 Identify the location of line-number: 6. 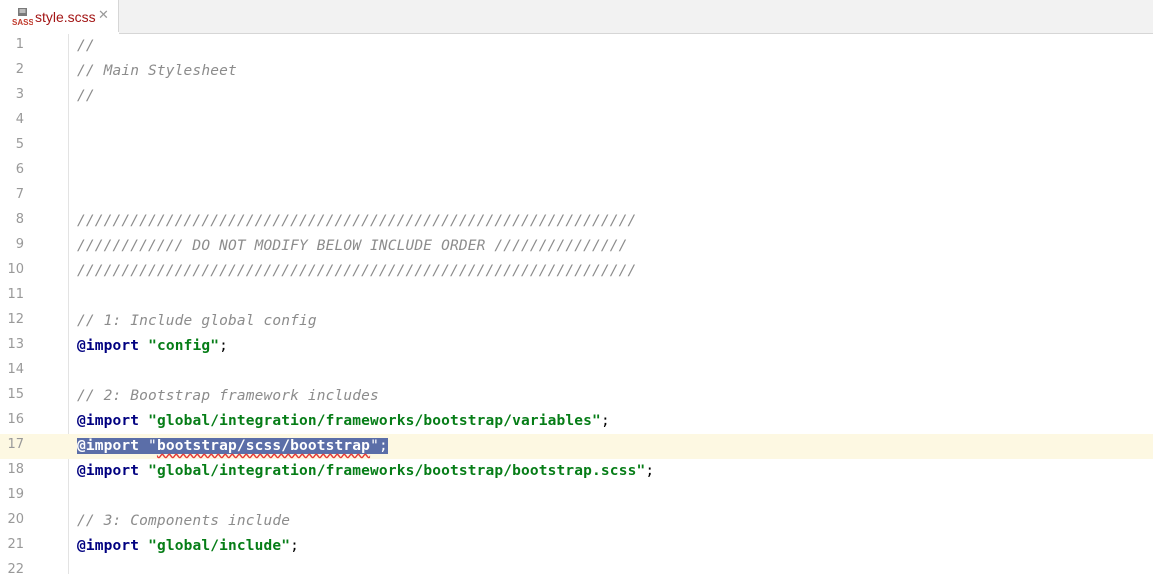
(19, 169).